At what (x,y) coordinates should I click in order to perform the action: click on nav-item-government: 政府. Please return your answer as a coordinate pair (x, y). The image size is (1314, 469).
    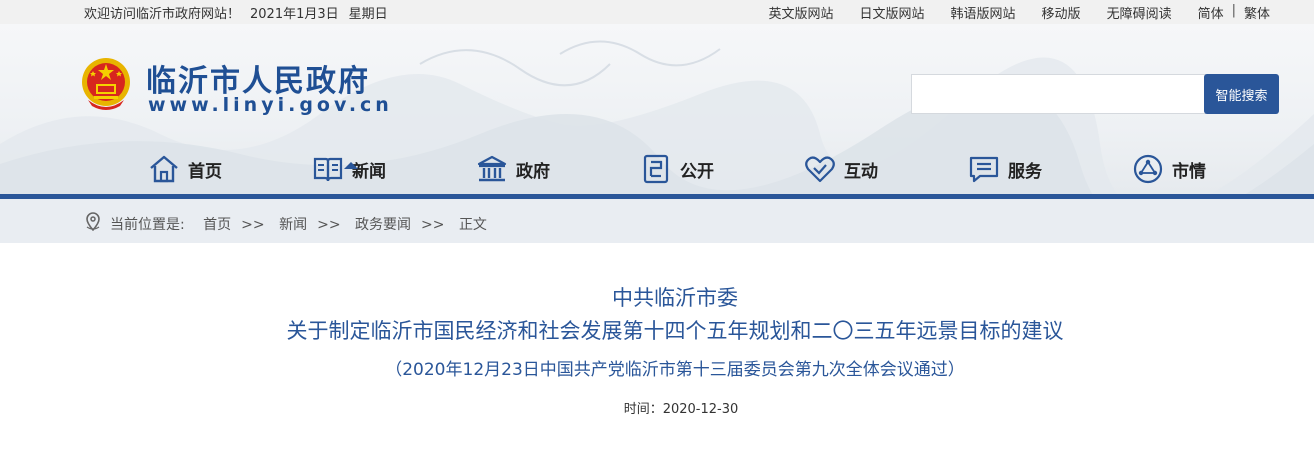
    Looking at the image, I should click on (513, 169).